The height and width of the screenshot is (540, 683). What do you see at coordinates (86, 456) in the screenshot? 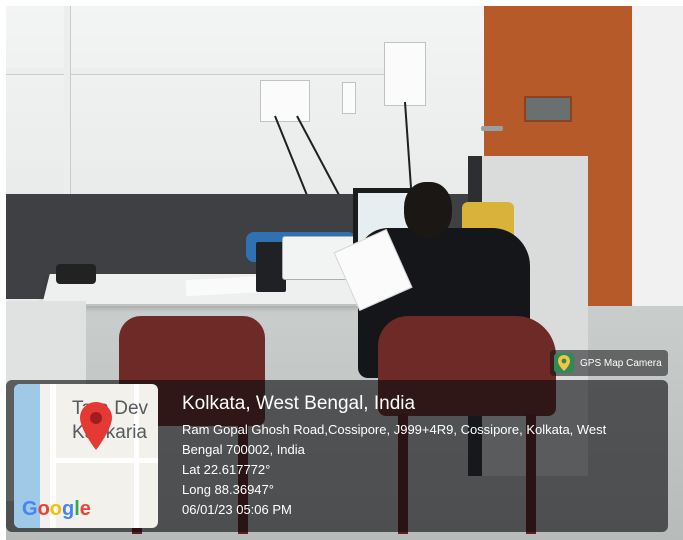
I see `map-thumbnail: Tara Dev Kankaria Google` at bounding box center [86, 456].